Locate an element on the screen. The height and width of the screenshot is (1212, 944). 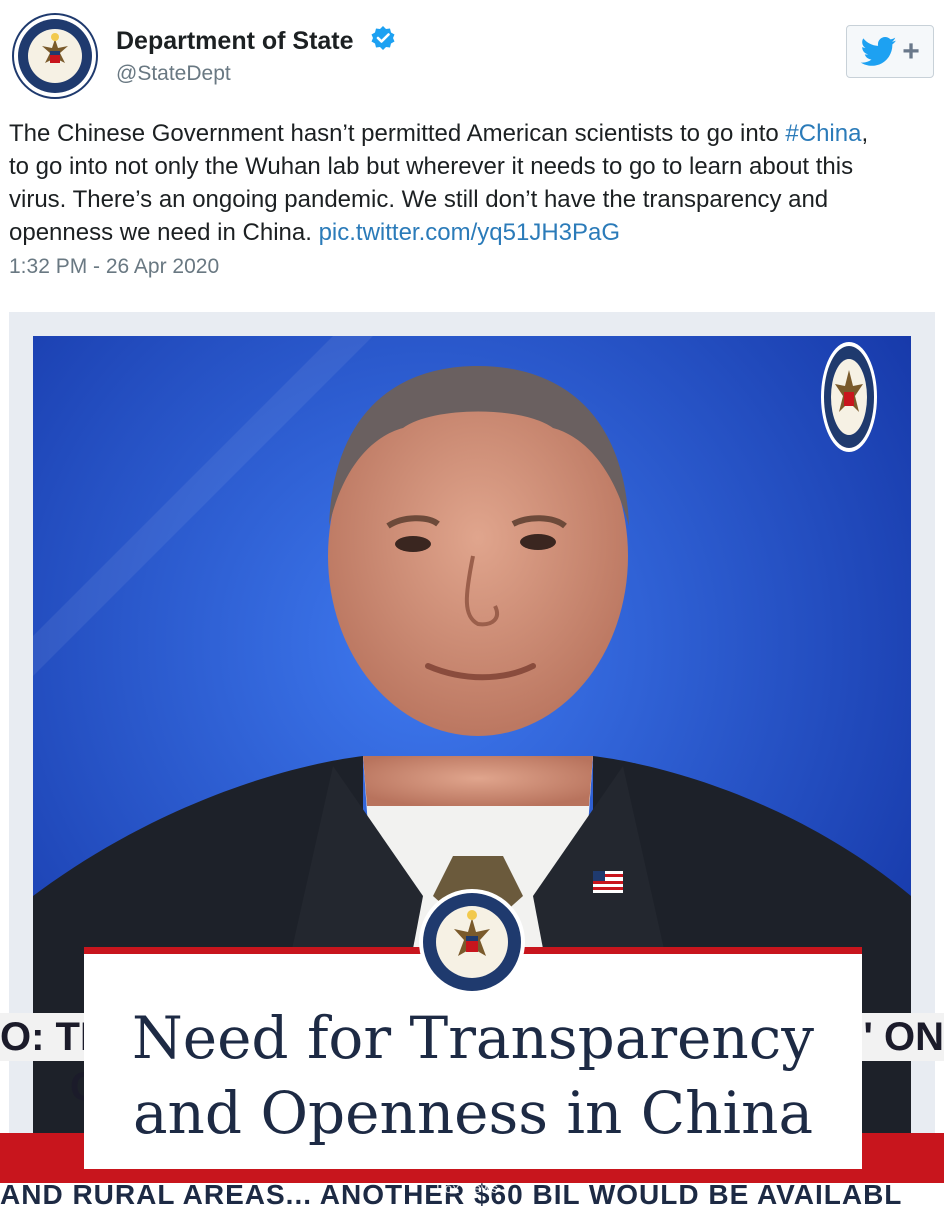
headline-line-1: Need for Transparency is located at coordinates (473, 1038).